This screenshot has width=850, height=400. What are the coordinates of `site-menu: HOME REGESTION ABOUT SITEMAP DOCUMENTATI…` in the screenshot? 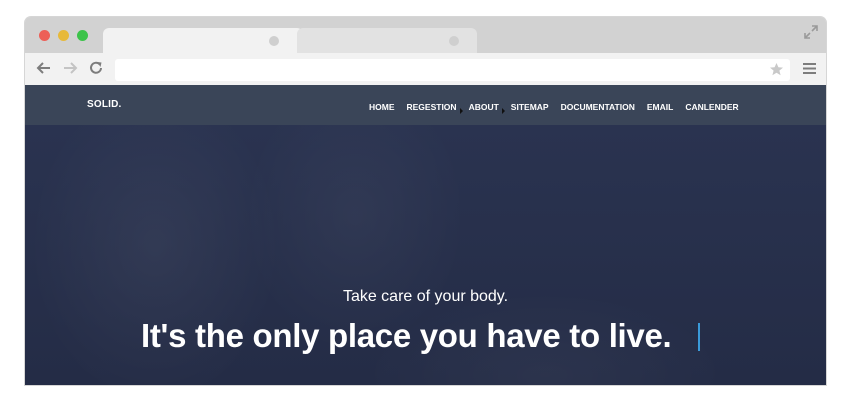 It's located at (560, 108).